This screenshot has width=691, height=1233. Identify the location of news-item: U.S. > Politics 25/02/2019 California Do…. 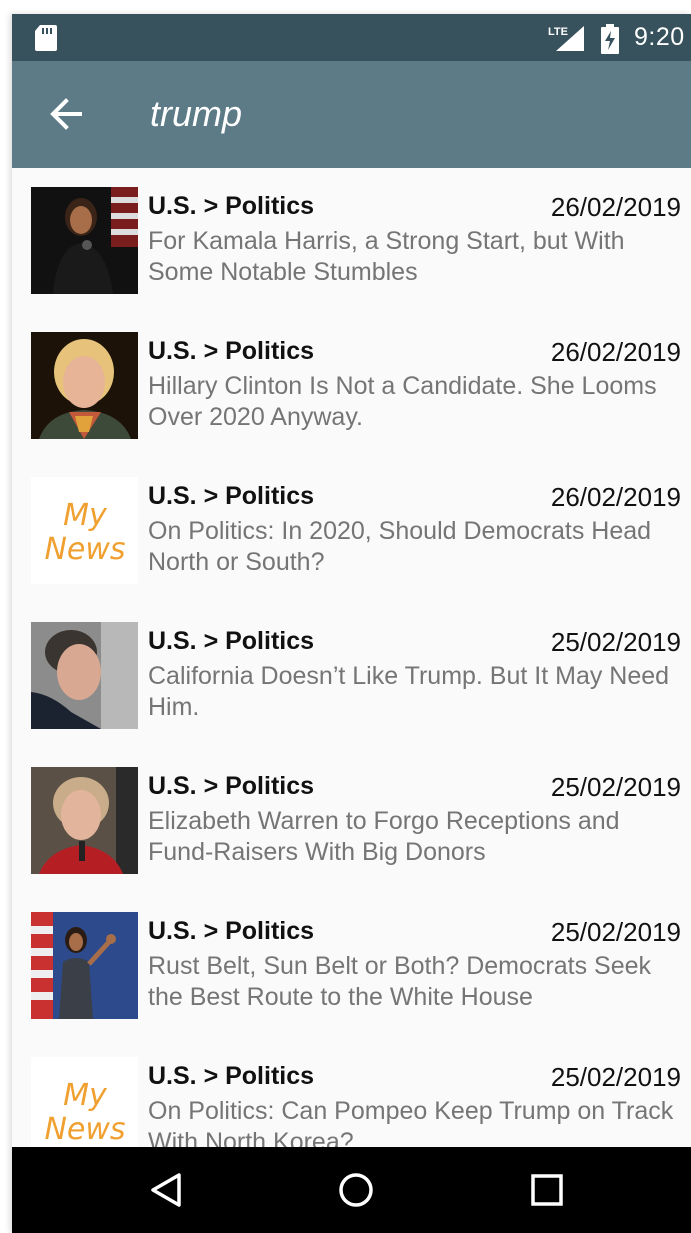
(351, 675).